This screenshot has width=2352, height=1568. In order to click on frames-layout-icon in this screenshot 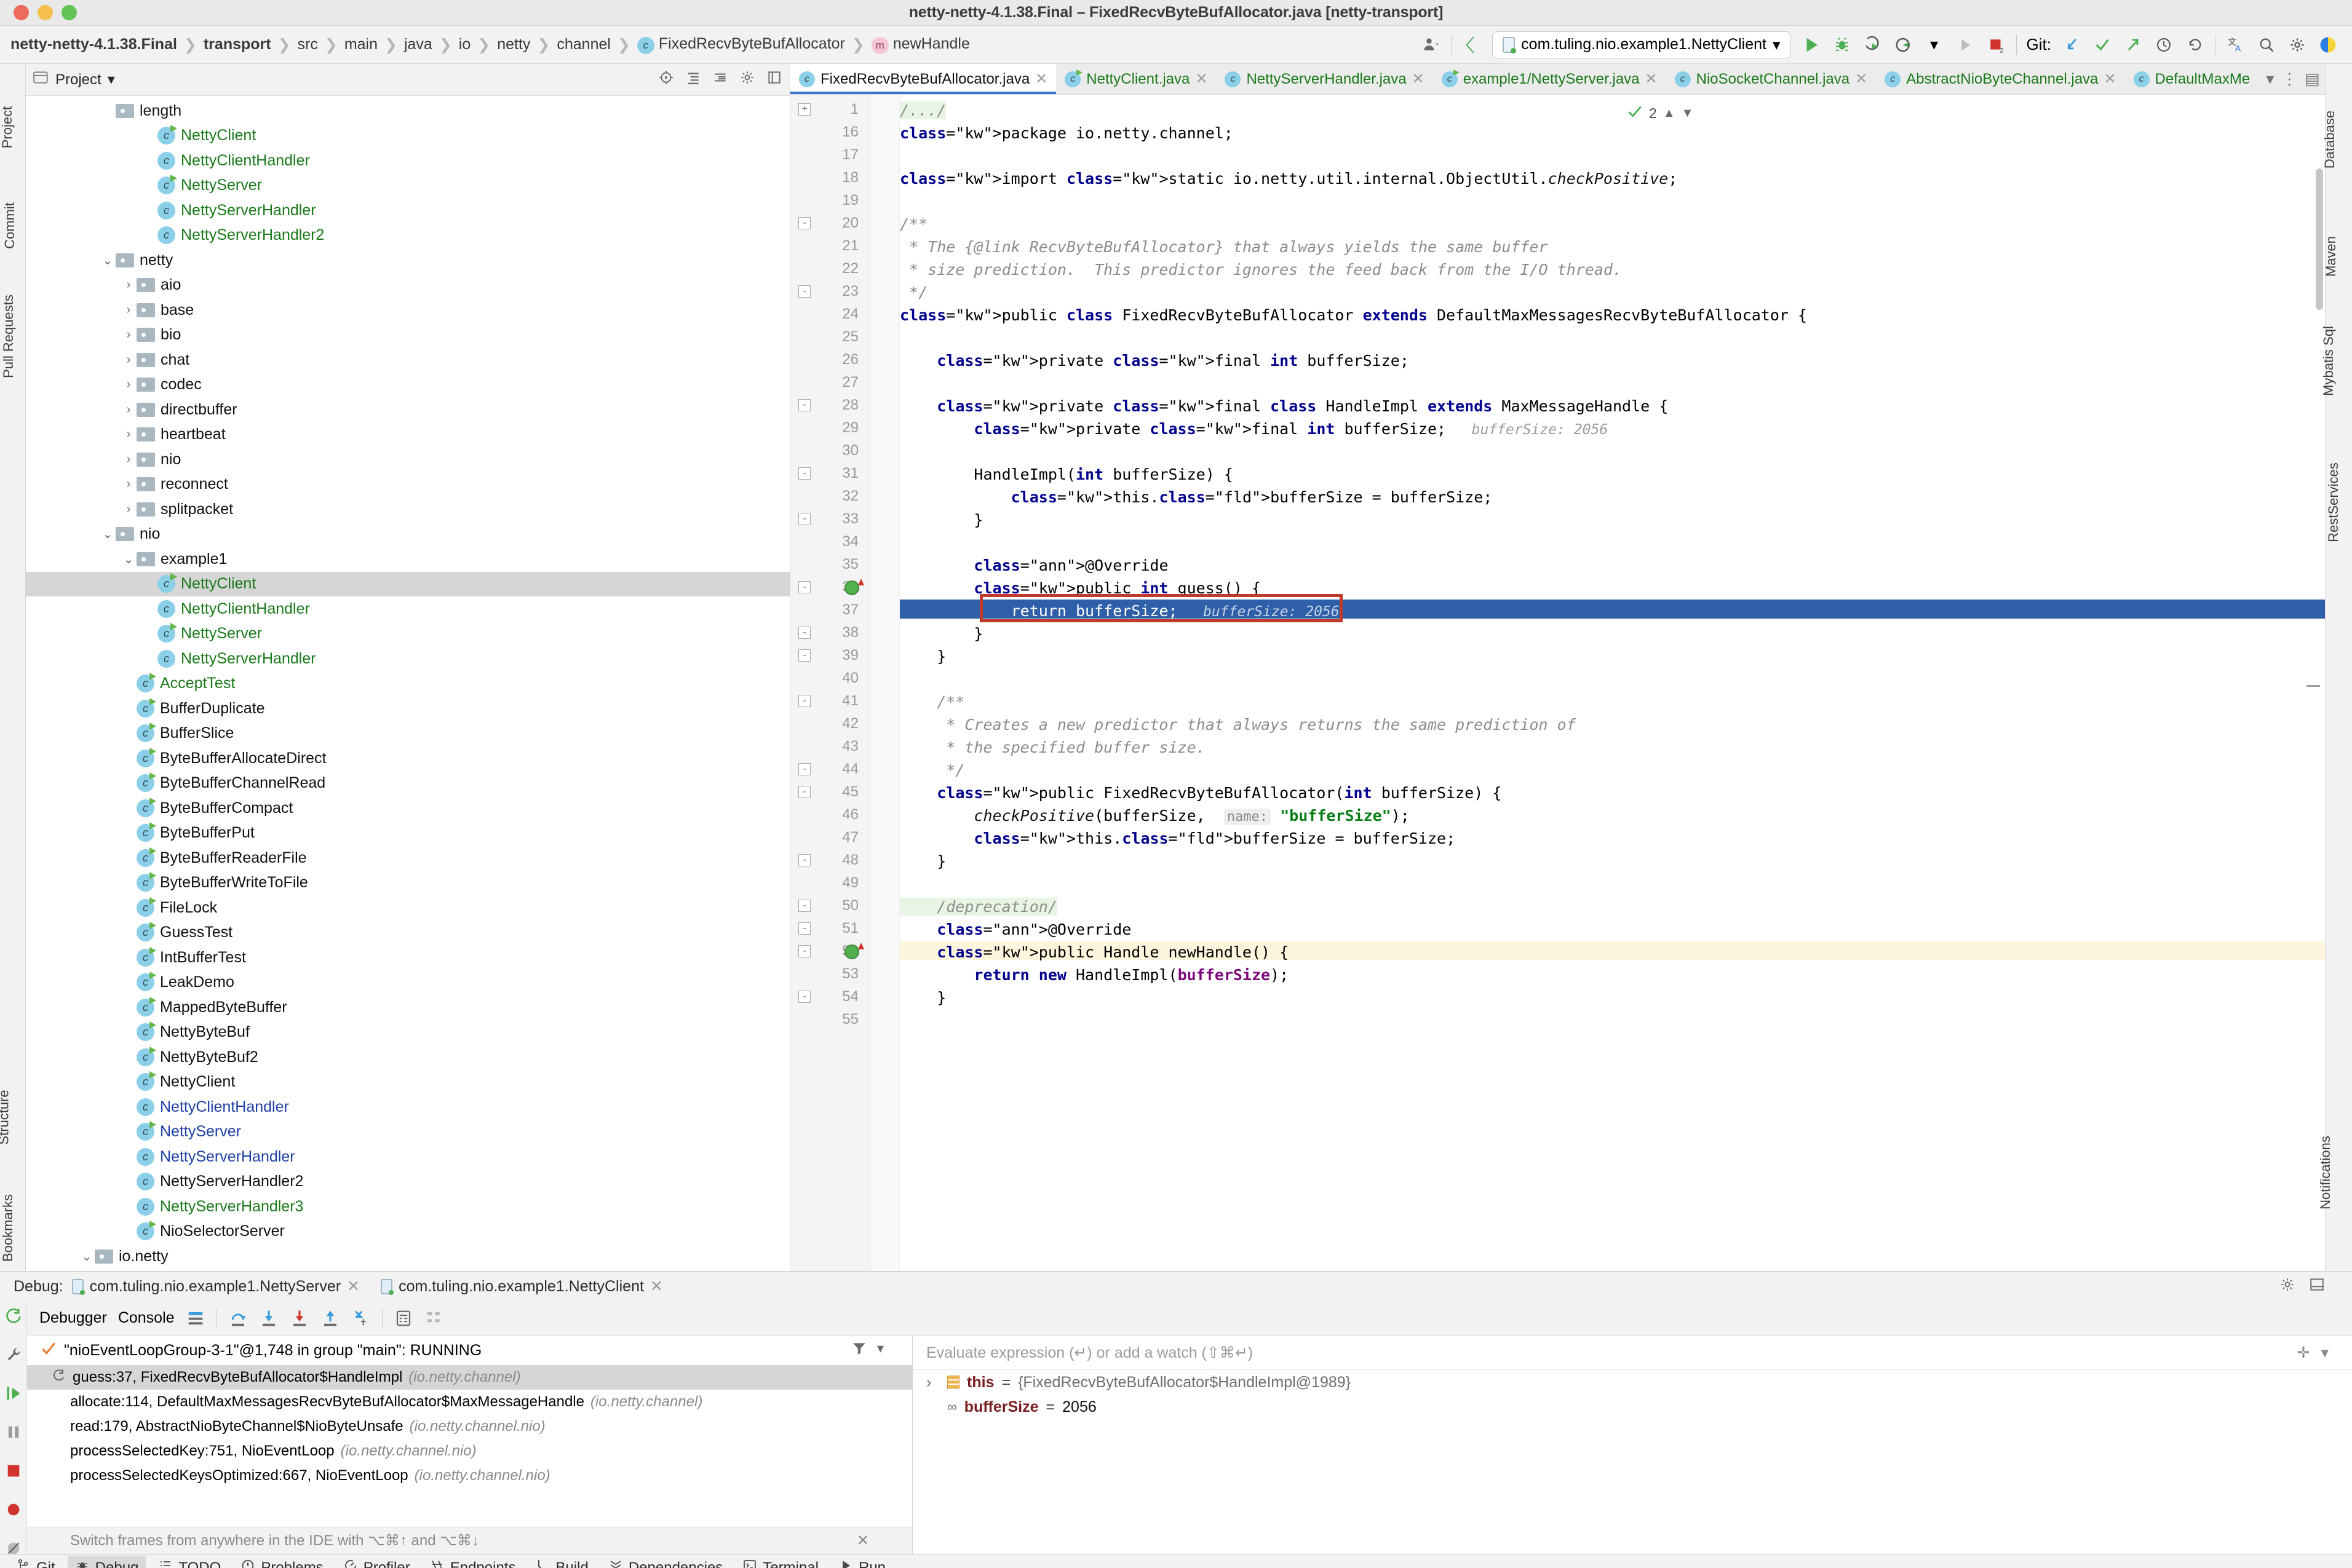, I will do `click(196, 1318)`.